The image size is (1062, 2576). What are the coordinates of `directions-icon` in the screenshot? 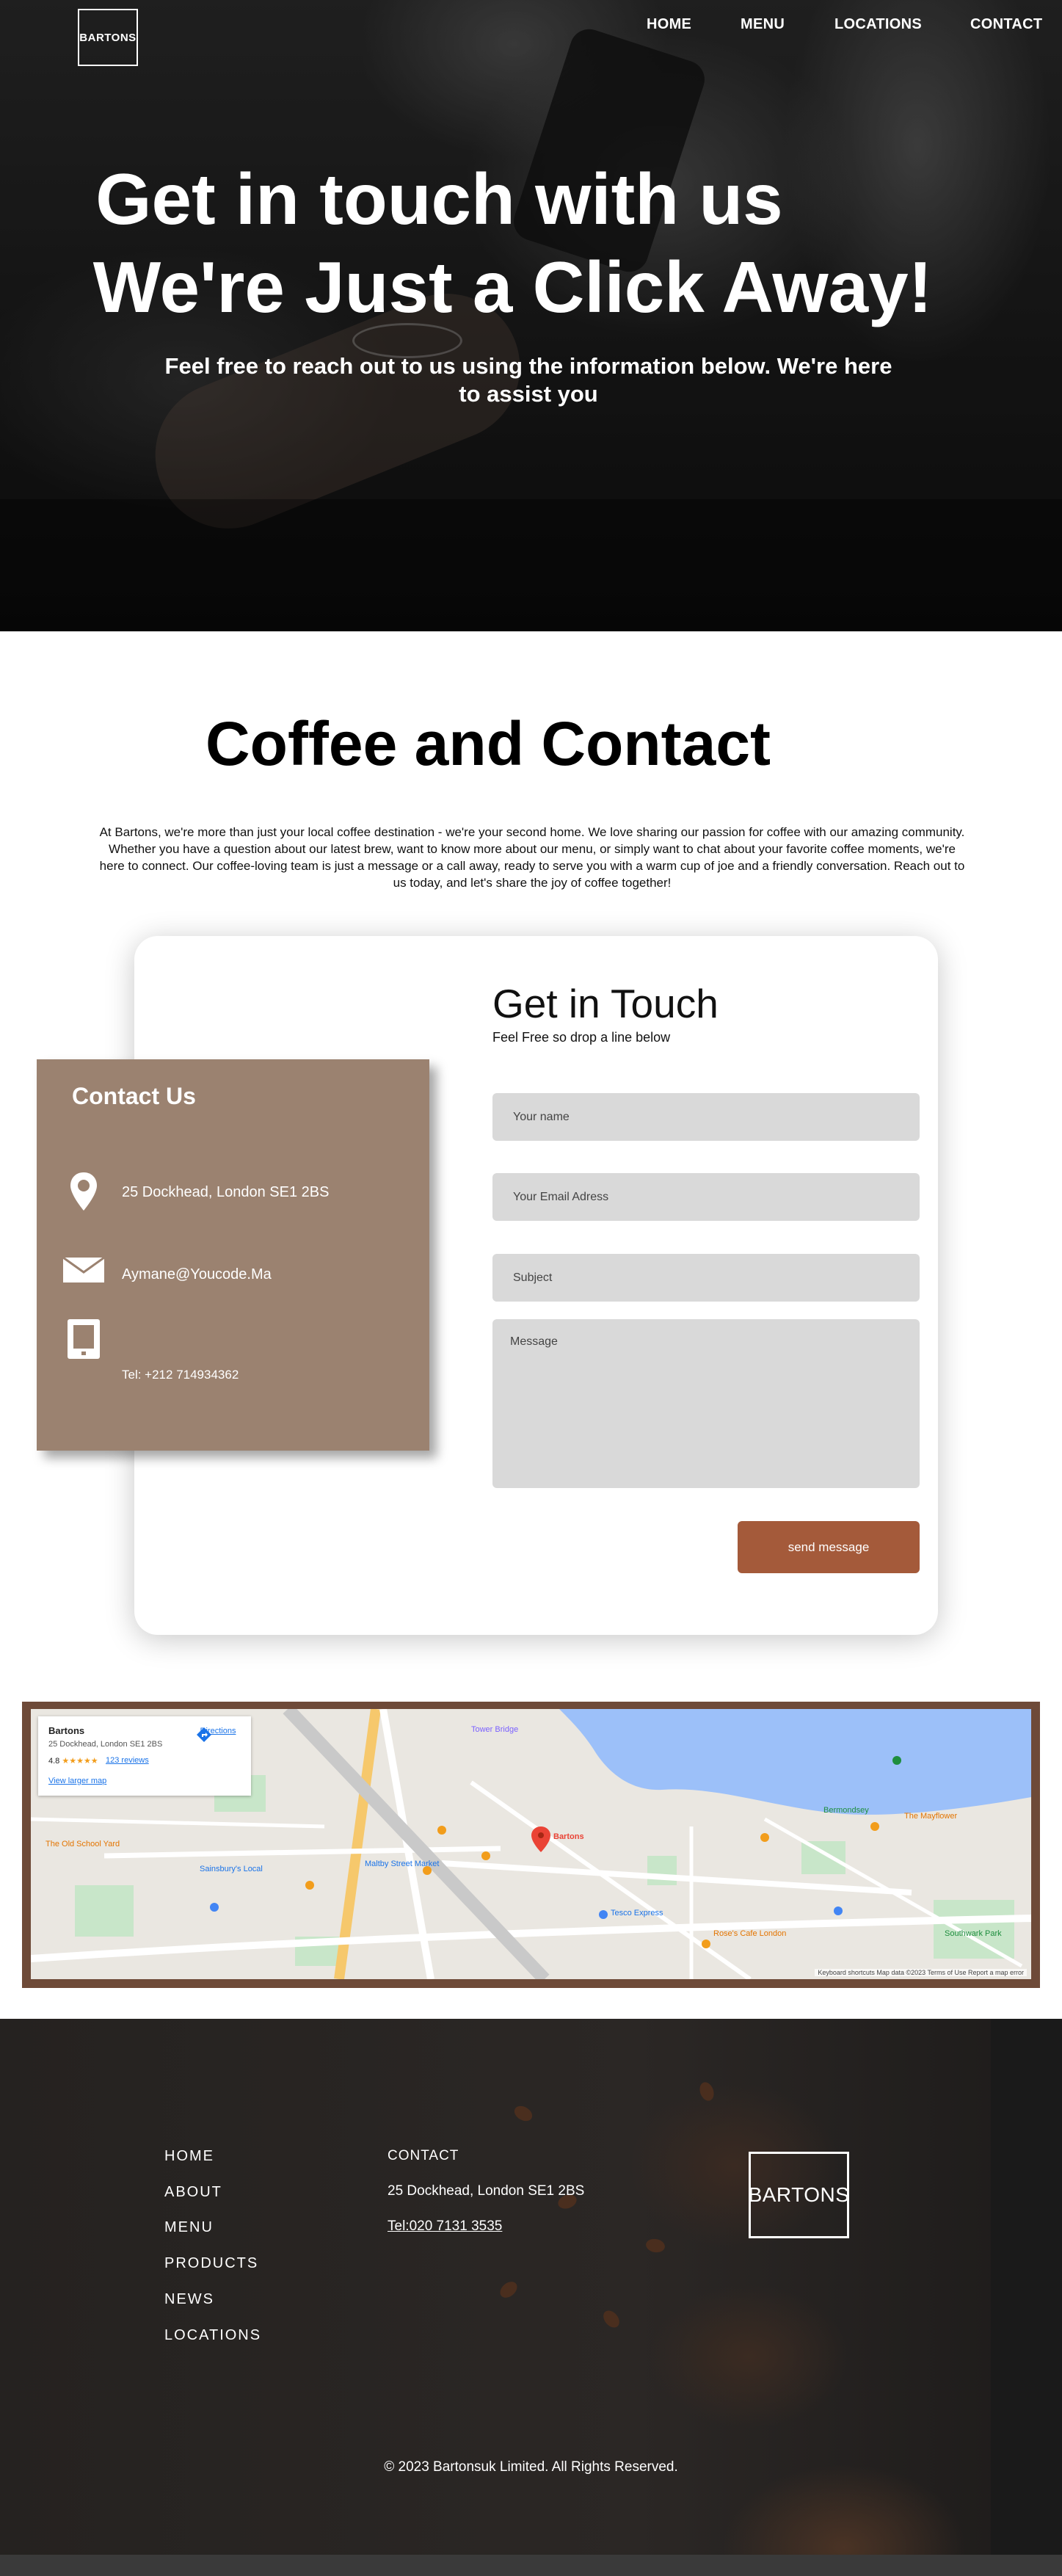 It's located at (204, 1735).